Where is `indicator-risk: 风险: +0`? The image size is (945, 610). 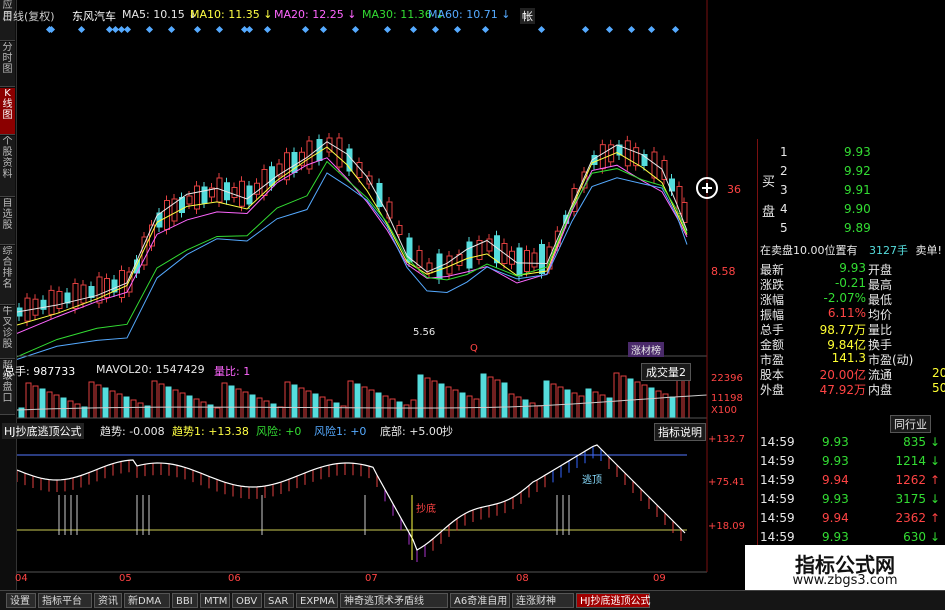 indicator-risk: 风险: +0 is located at coordinates (279, 431).